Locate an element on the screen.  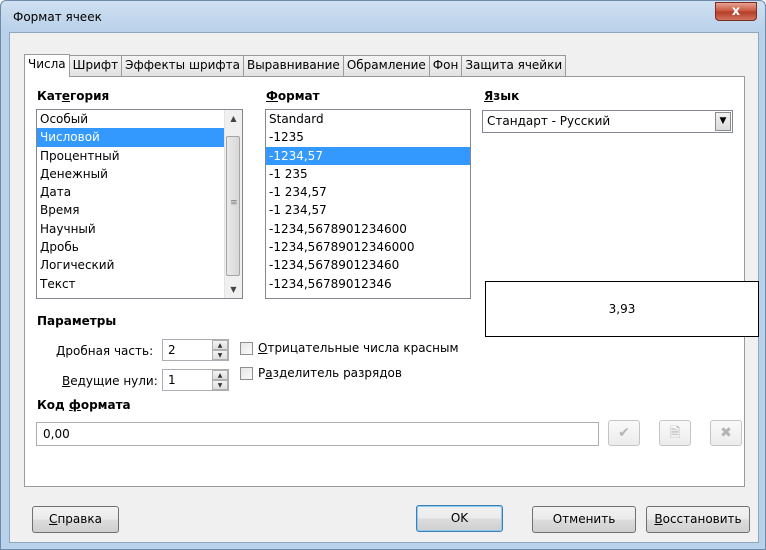
category-item: Текст is located at coordinates (139, 284).